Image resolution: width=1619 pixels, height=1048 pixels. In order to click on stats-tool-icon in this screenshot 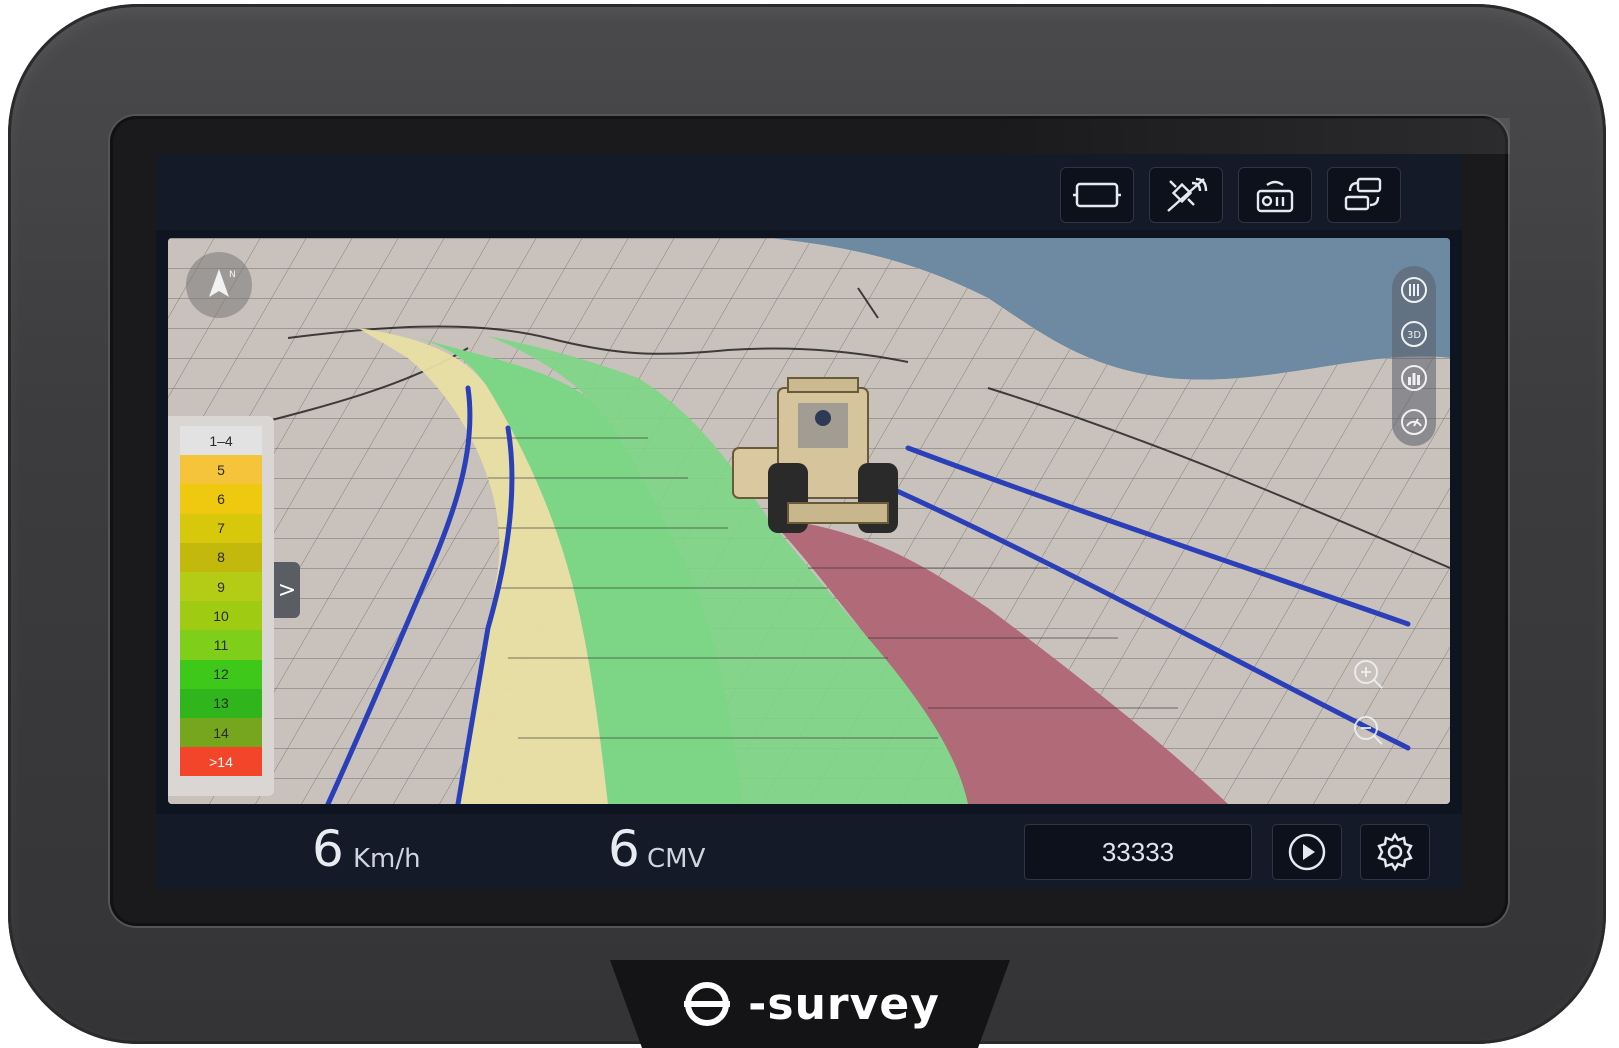, I will do `click(1414, 378)`.